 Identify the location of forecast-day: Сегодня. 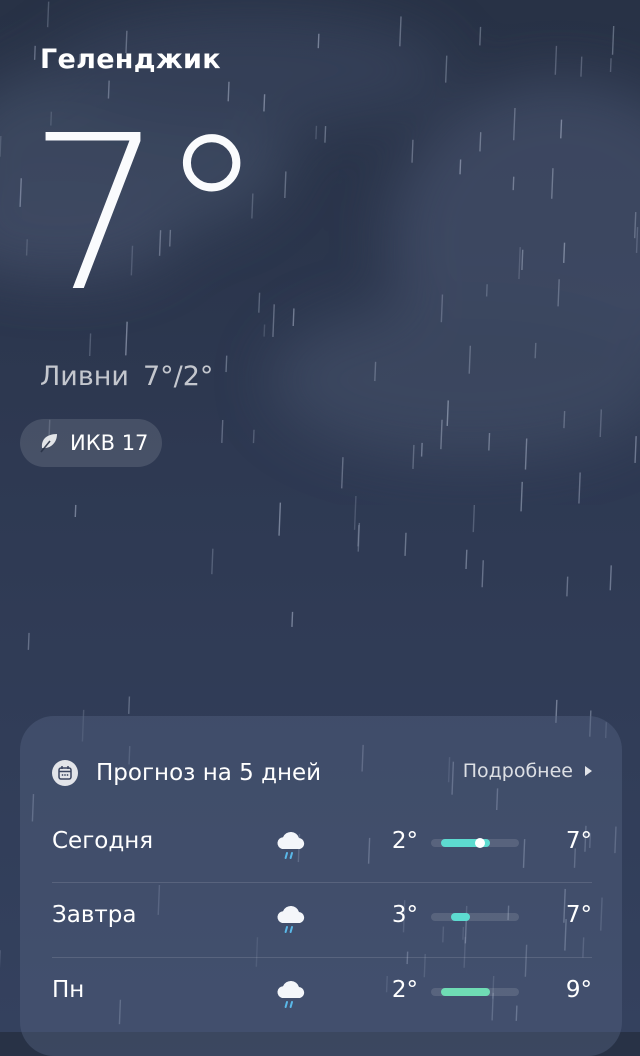
(102, 841).